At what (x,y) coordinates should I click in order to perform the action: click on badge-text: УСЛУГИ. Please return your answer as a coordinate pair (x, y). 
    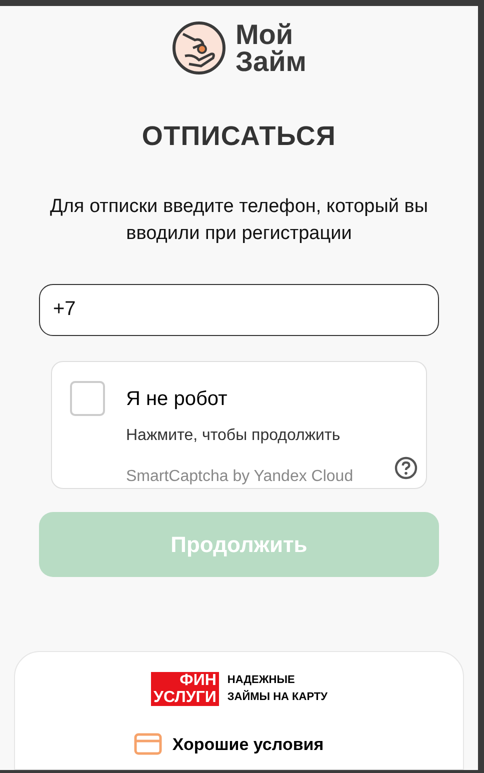
    Looking at the image, I should click on (185, 697).